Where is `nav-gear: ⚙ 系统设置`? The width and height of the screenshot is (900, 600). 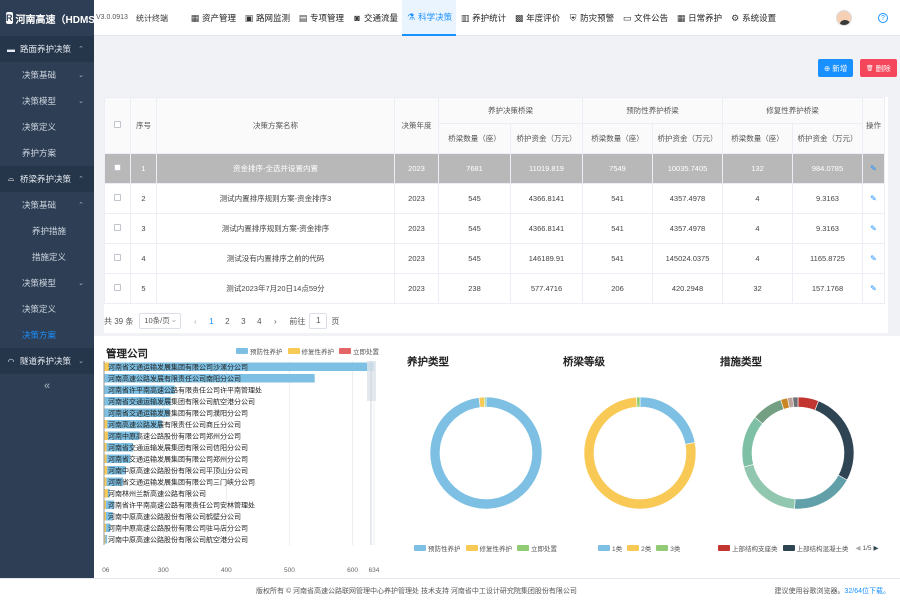 nav-gear: ⚙ 系统设置 is located at coordinates (753, 18).